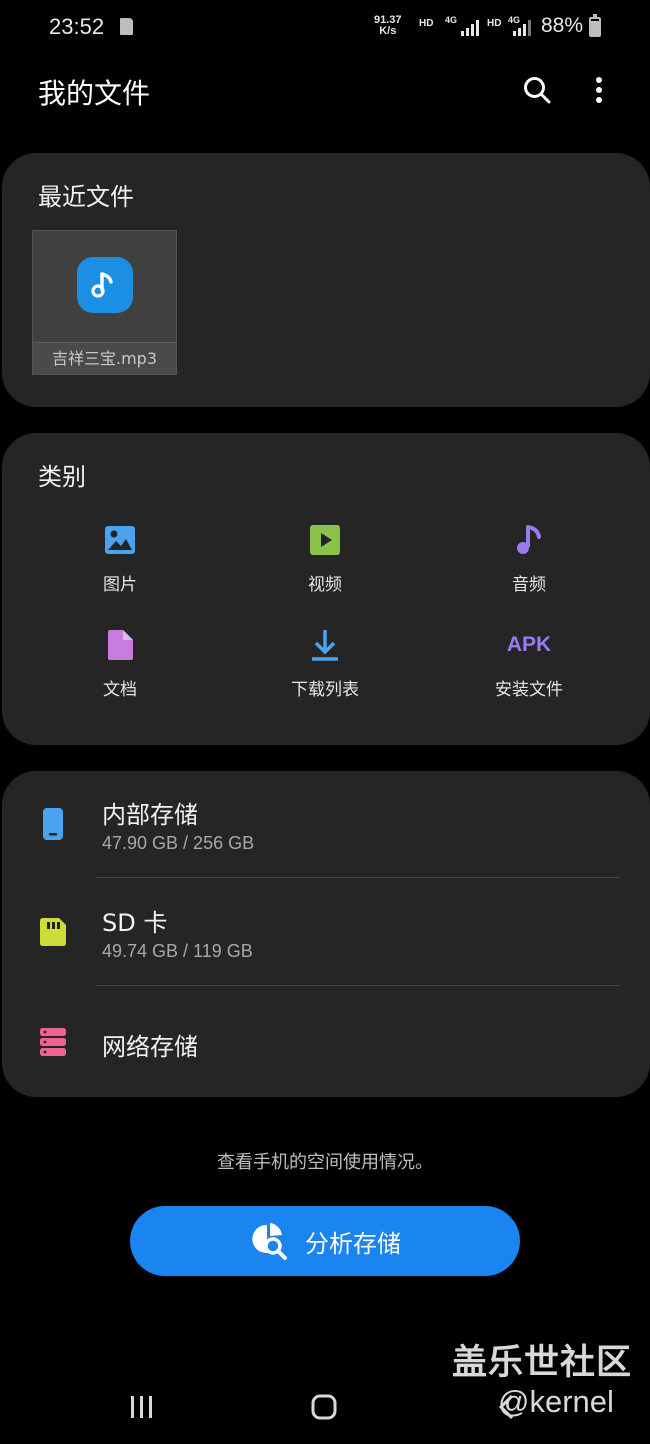 This screenshot has width=650, height=1444. I want to click on hd-label: HD, so click(426, 23).